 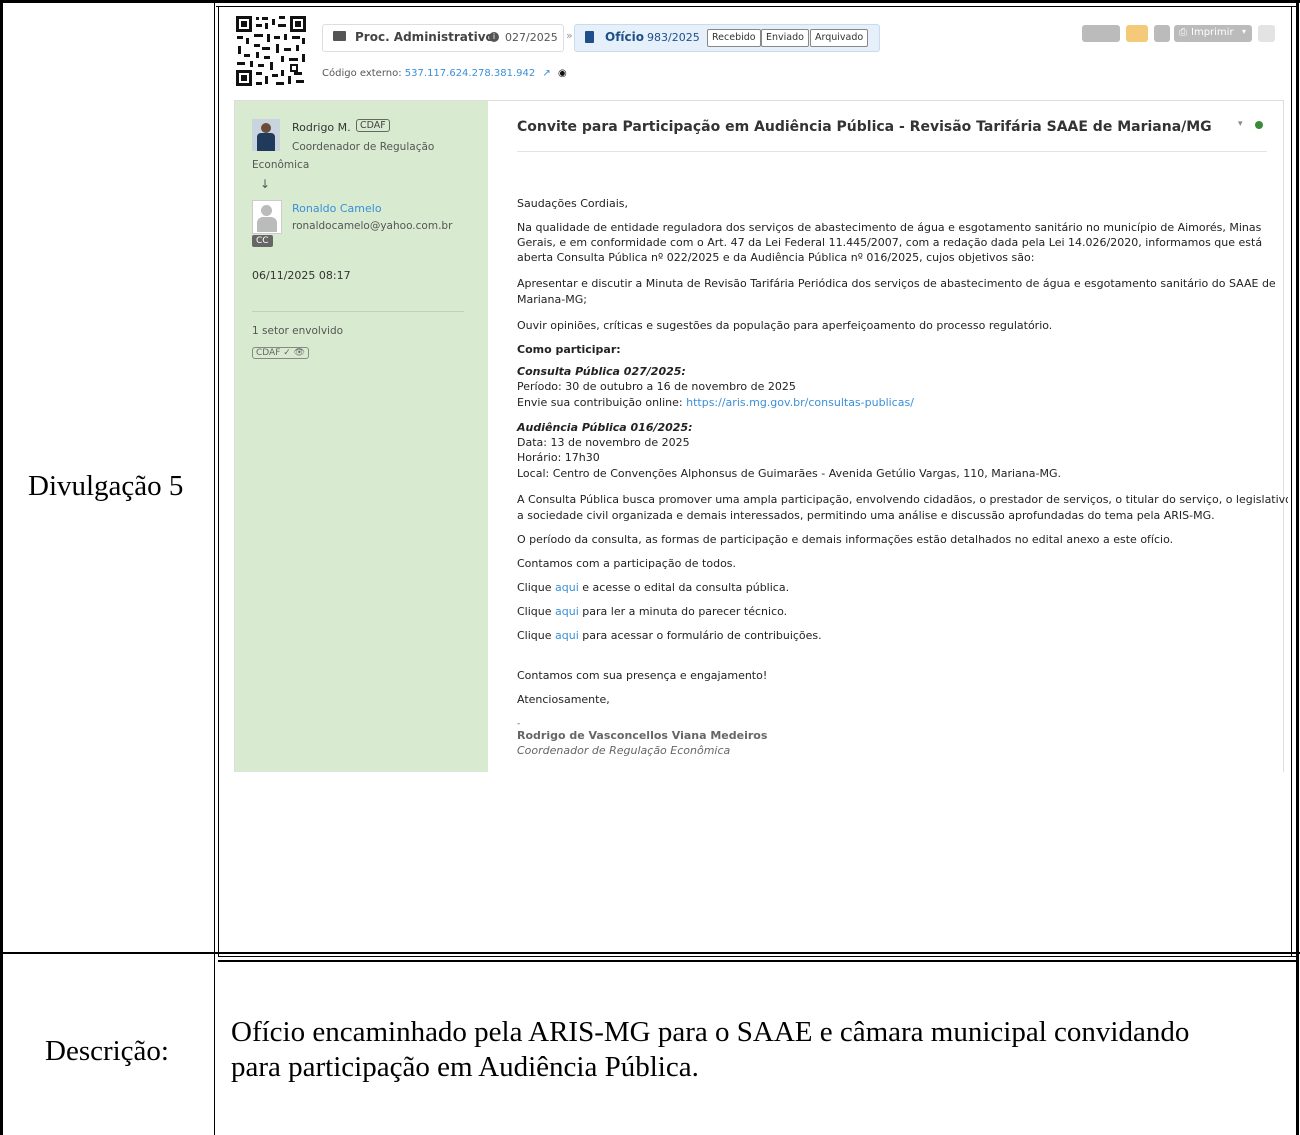 What do you see at coordinates (563, 699) in the screenshot?
I see `body-closing2: Atenciosamente,` at bounding box center [563, 699].